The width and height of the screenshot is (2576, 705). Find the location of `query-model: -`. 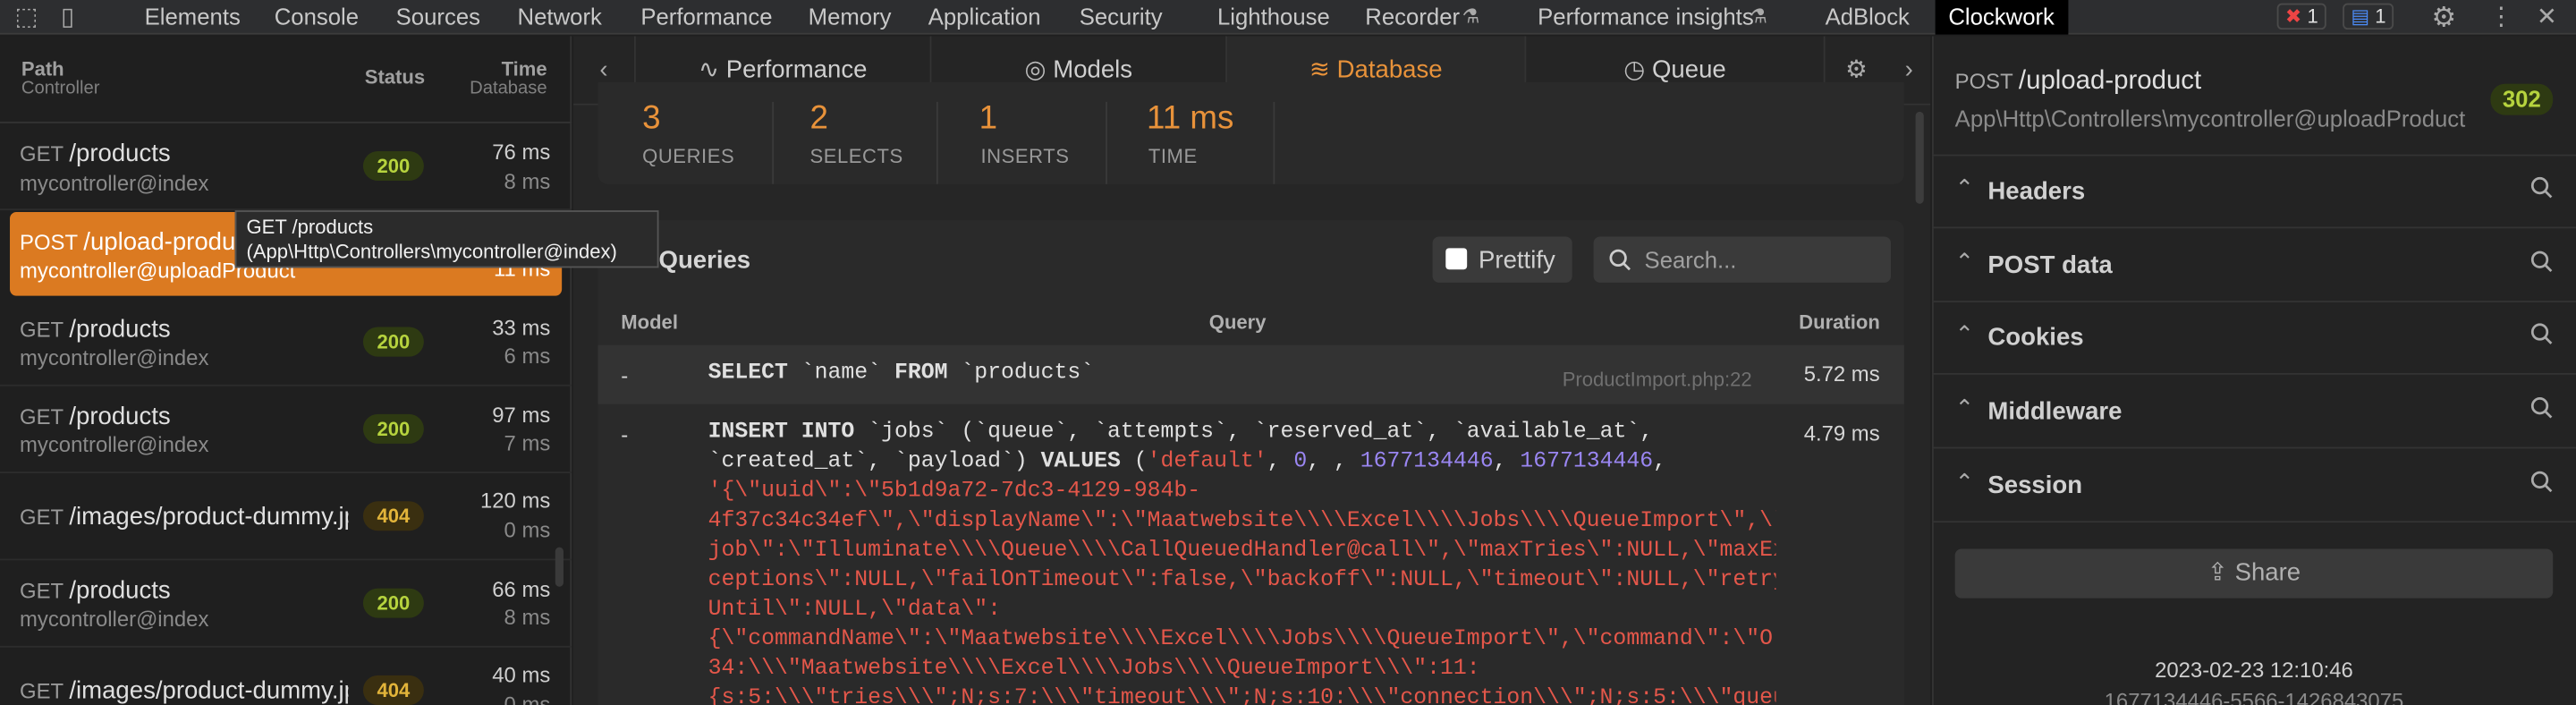

query-model: - is located at coordinates (625, 375).